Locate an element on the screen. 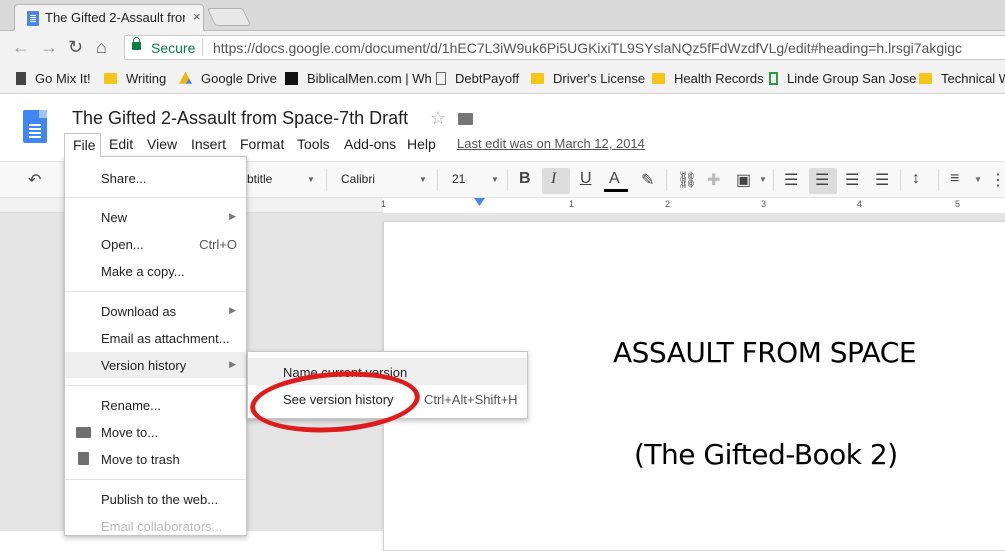 The width and height of the screenshot is (1005, 551). document-heading: ASSAULT FROM SPACE is located at coordinates (765, 352).